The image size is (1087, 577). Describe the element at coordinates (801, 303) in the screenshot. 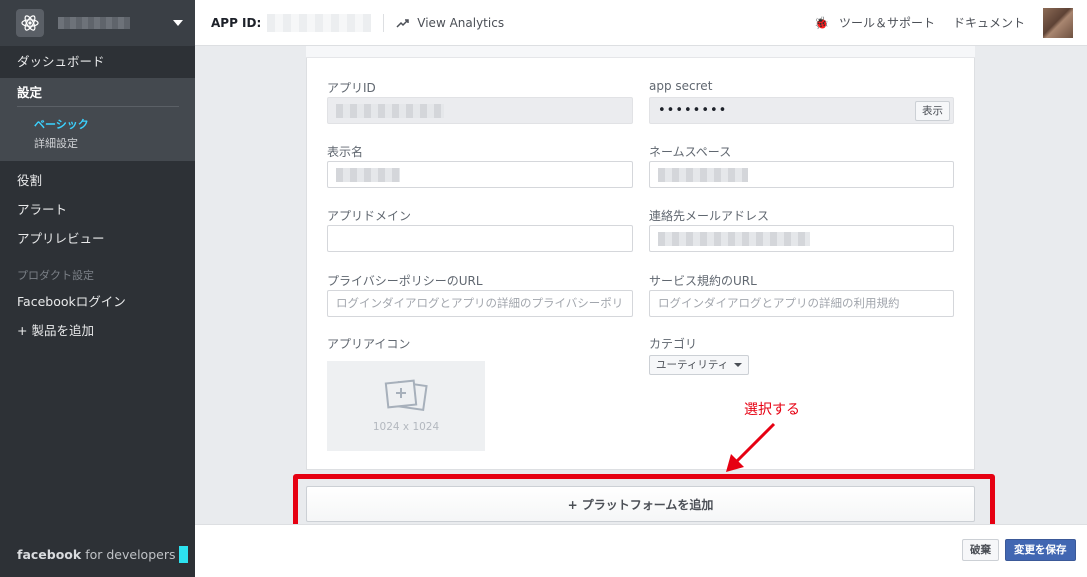

I see `terms-url-input: ログインダイアログとアプリの詳細の利用規約` at that location.